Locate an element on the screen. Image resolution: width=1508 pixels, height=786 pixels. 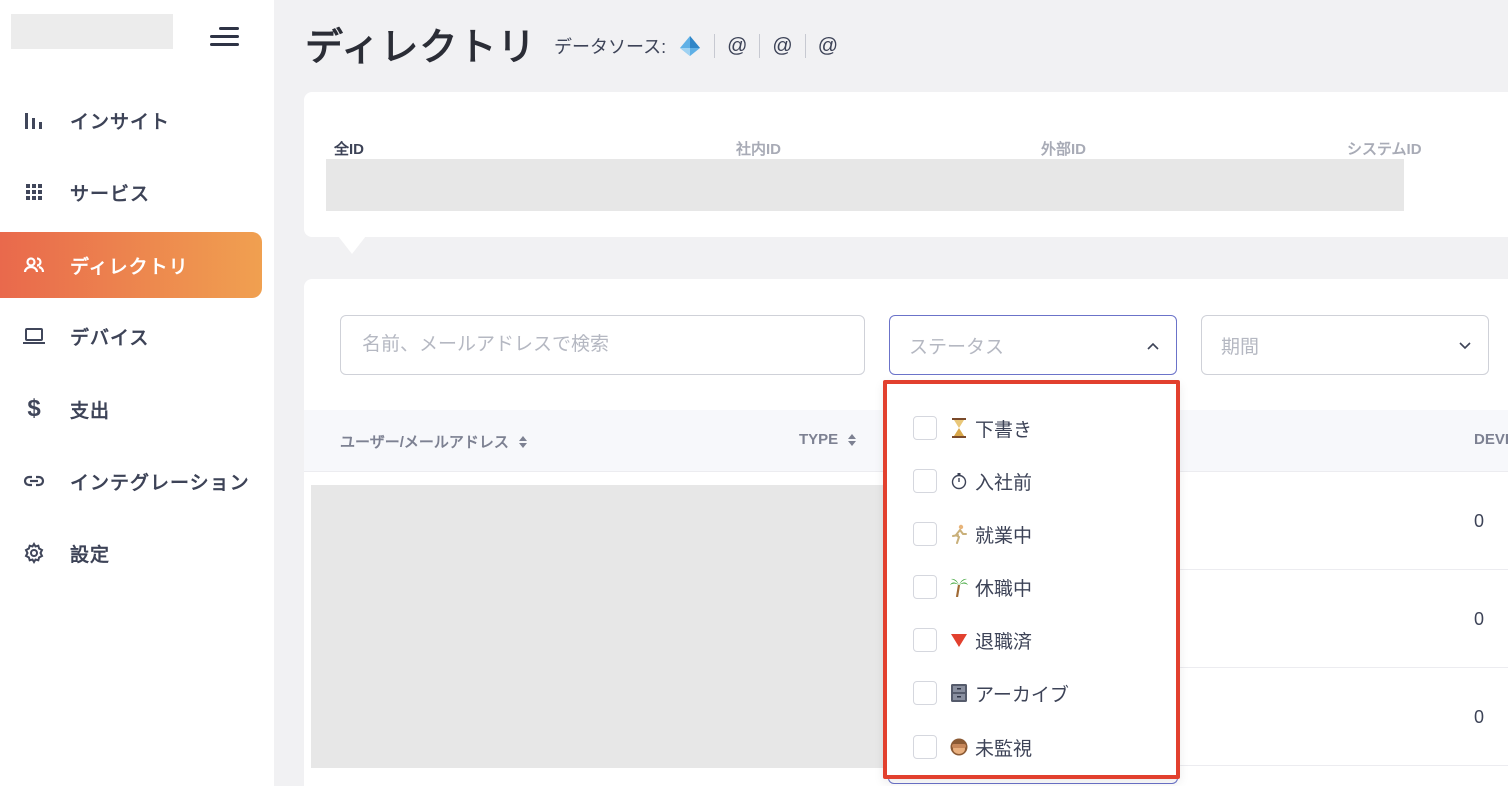
id-bar-placeholder is located at coordinates (865, 185).